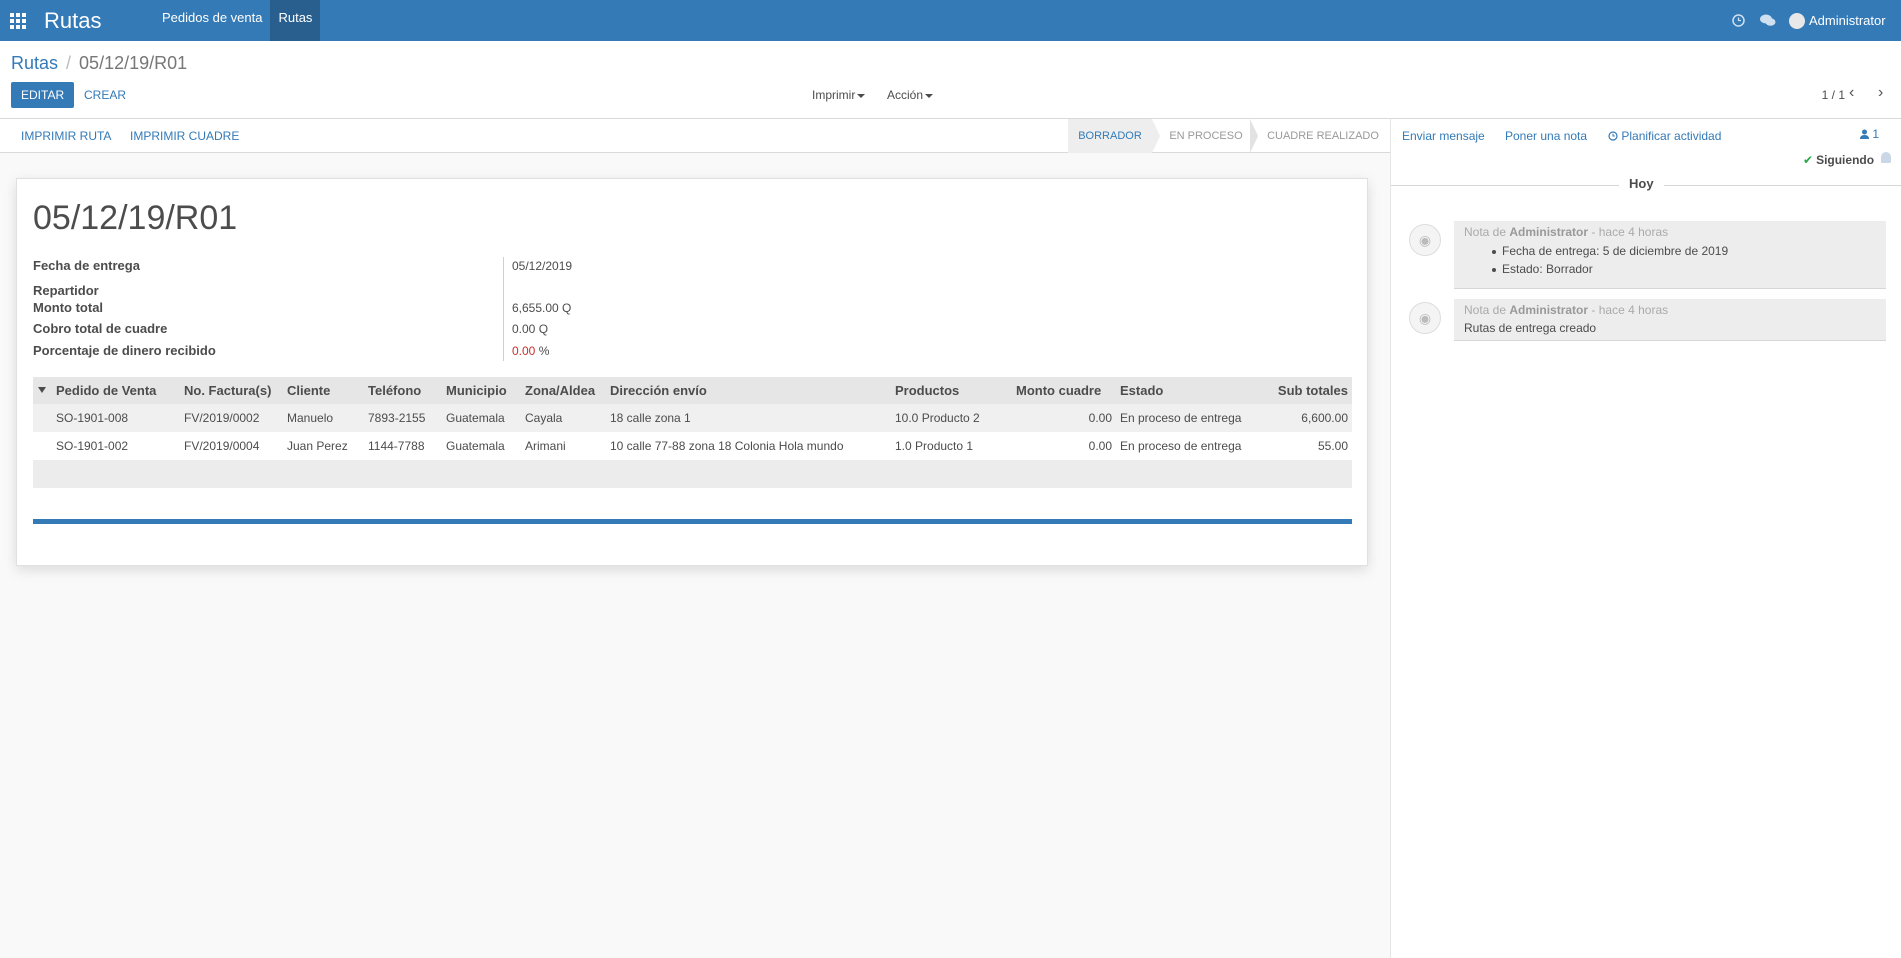  What do you see at coordinates (1058, 390) in the screenshot?
I see `column-header-monto-cuadre: Monto cuadre` at bounding box center [1058, 390].